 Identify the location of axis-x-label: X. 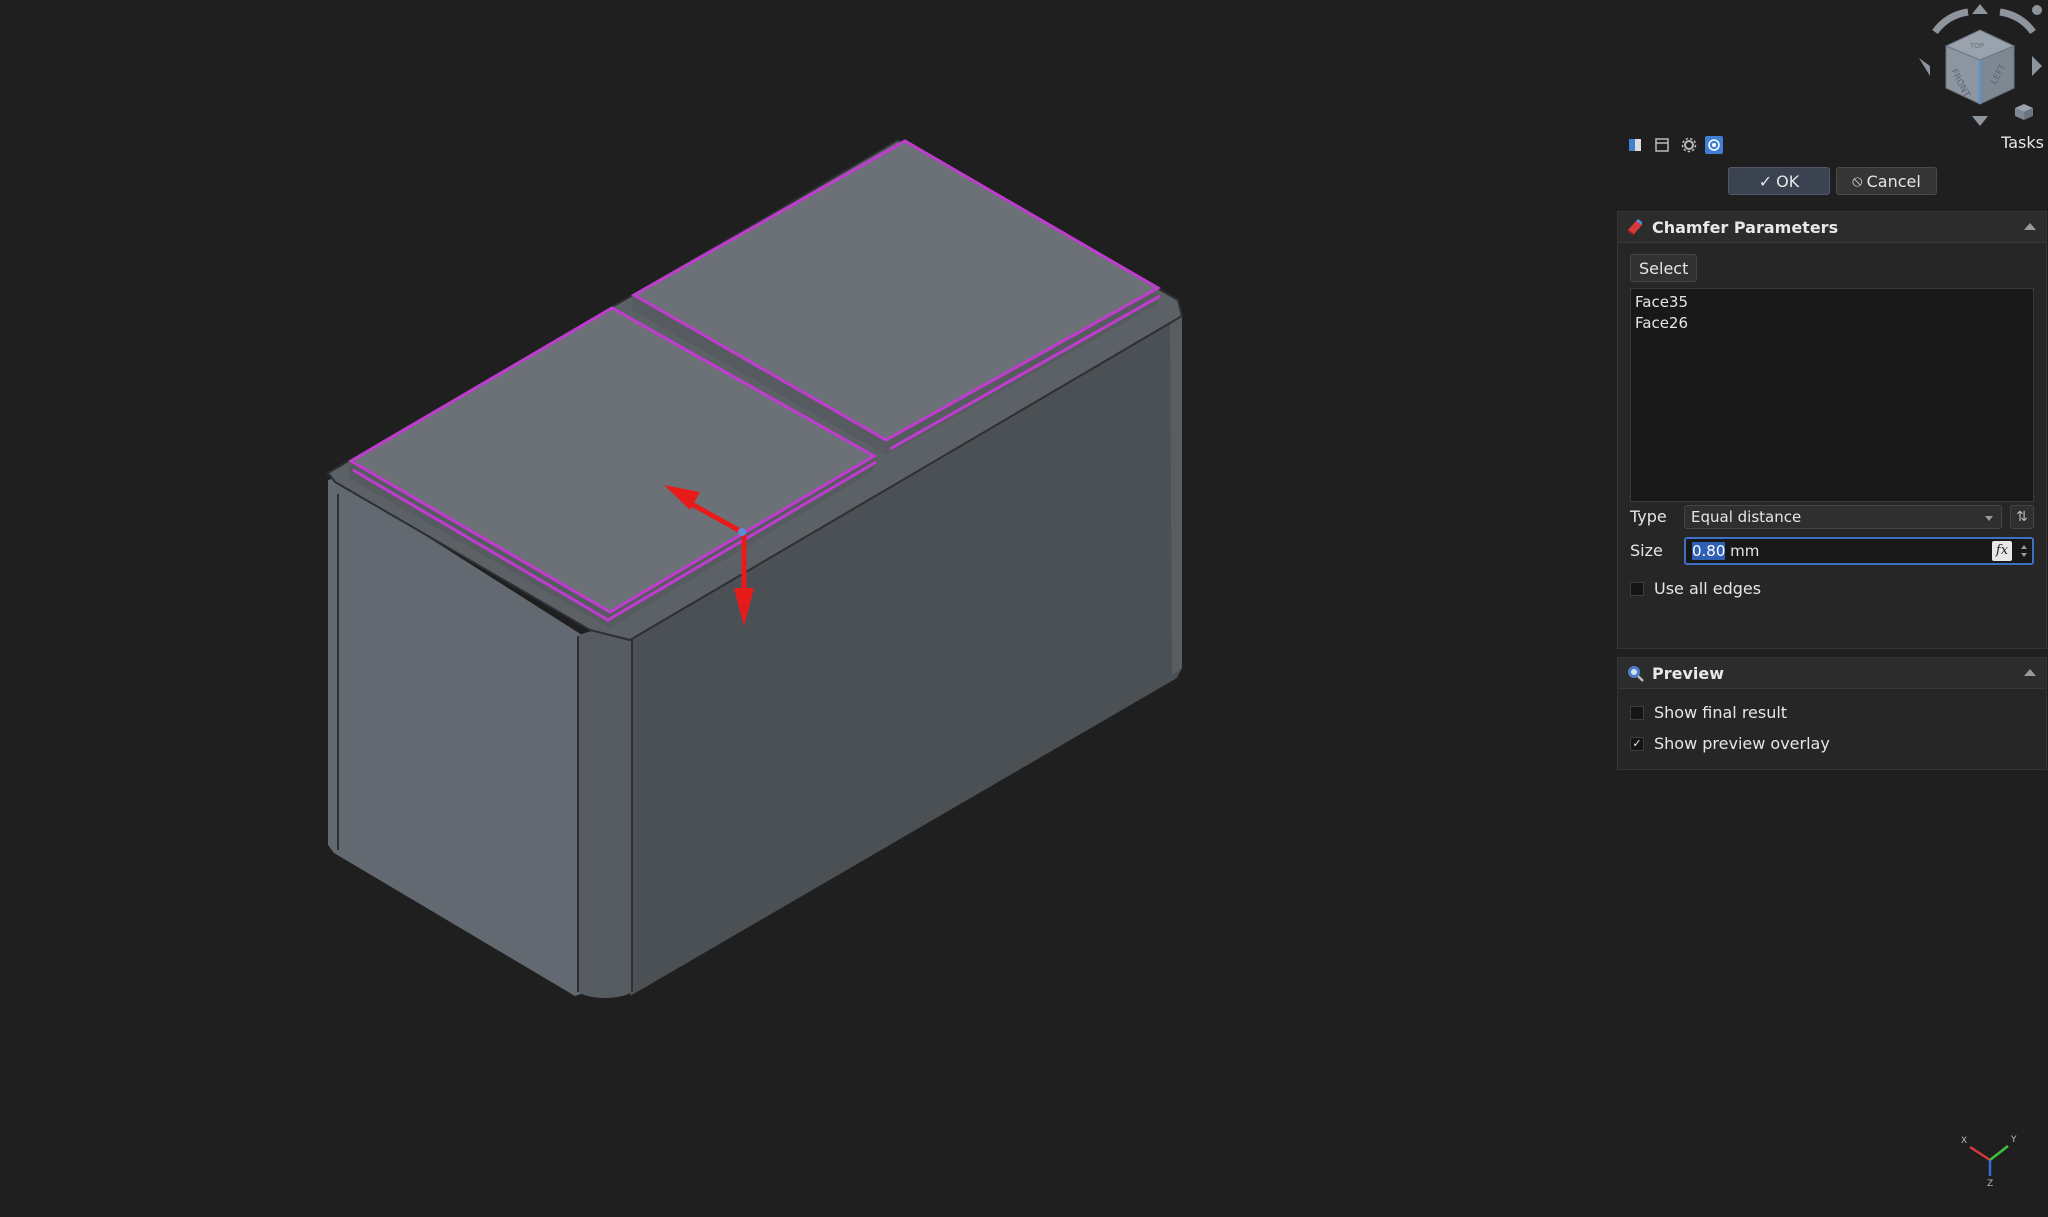
(1964, 1141).